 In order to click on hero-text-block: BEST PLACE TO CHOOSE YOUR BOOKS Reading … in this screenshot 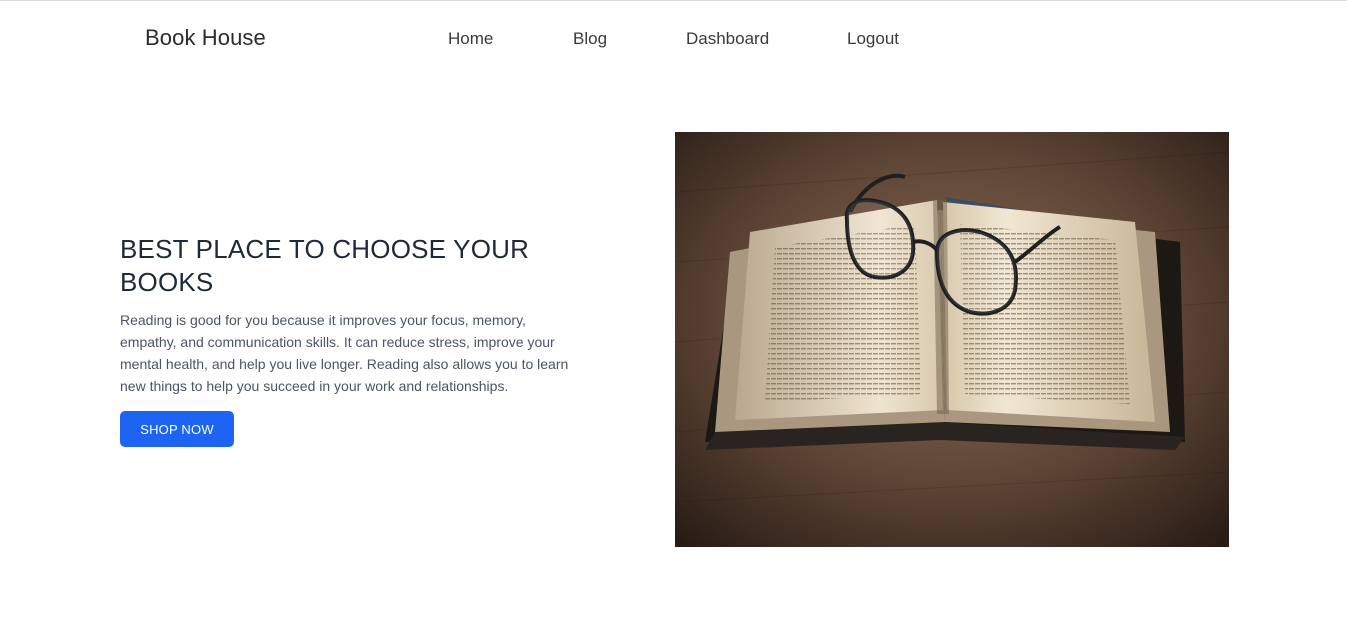, I will do `click(355, 315)`.